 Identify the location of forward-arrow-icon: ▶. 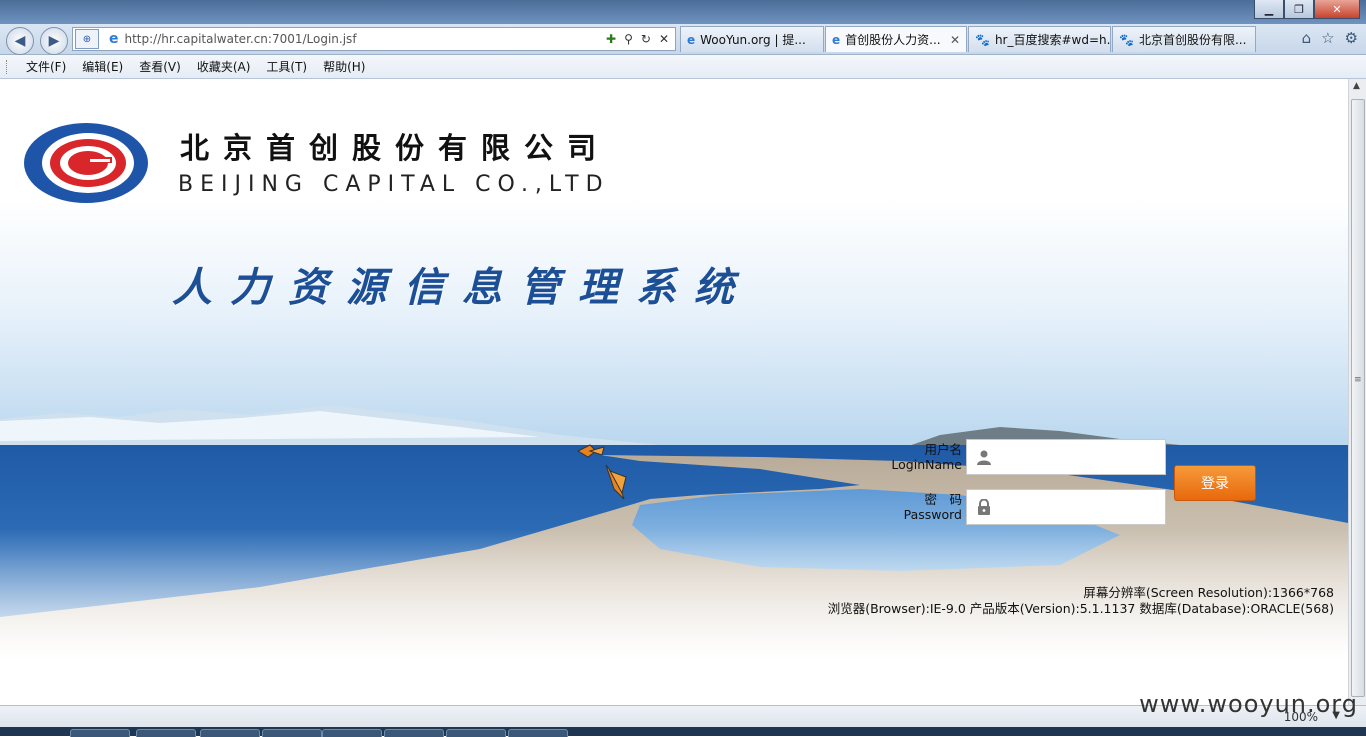
(54, 41).